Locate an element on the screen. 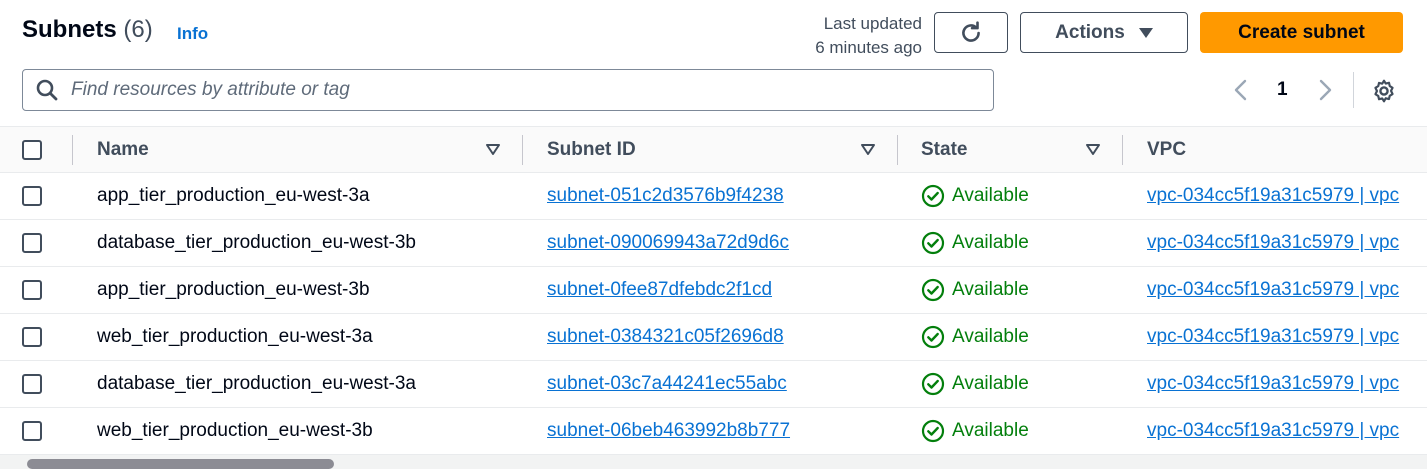 The image size is (1427, 469). subnet-id-link: subnet-06beb463992b8b777 is located at coordinates (668, 431).